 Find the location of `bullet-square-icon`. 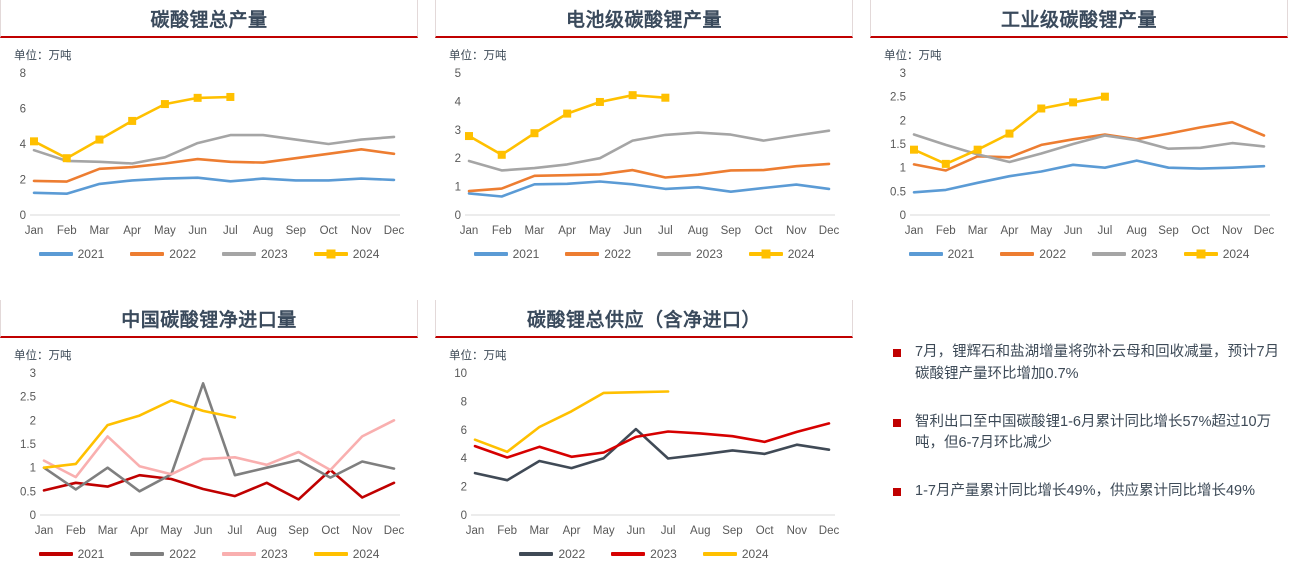

bullet-square-icon is located at coordinates (897, 353).